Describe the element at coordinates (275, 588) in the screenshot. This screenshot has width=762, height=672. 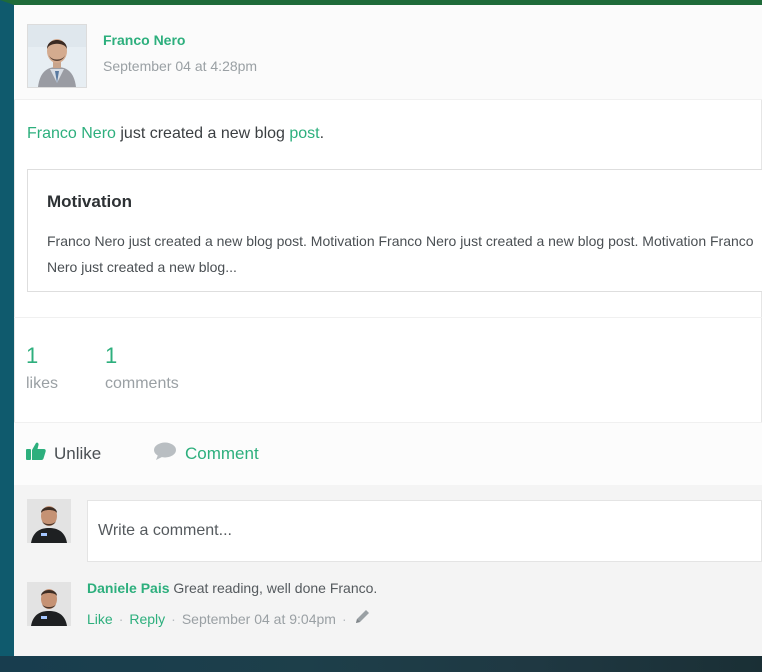
I see `comment-text: Great reading, well done Franco.` at that location.